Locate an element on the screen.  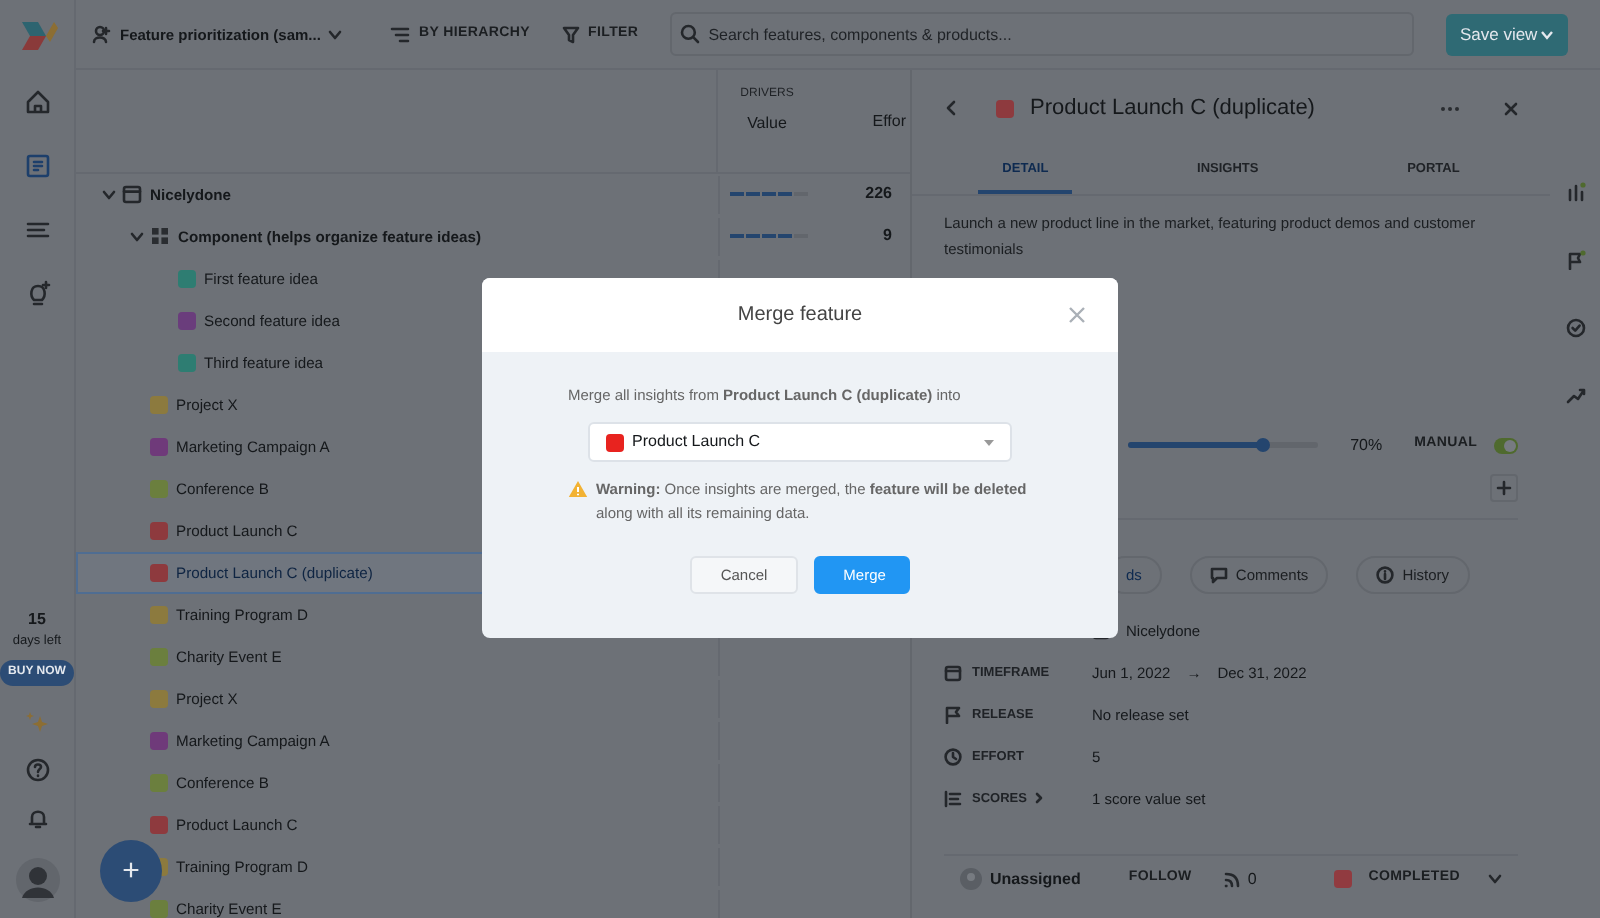
modal-title: Merge feature is located at coordinates (800, 316).